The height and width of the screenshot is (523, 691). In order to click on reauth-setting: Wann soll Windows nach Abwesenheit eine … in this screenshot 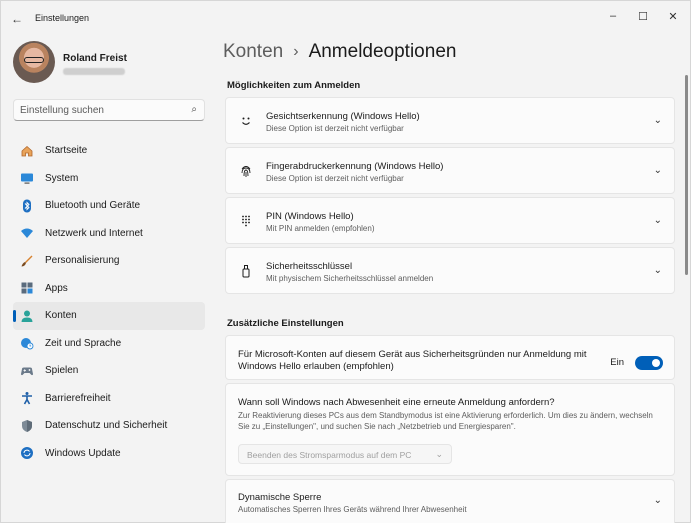, I will do `click(450, 429)`.